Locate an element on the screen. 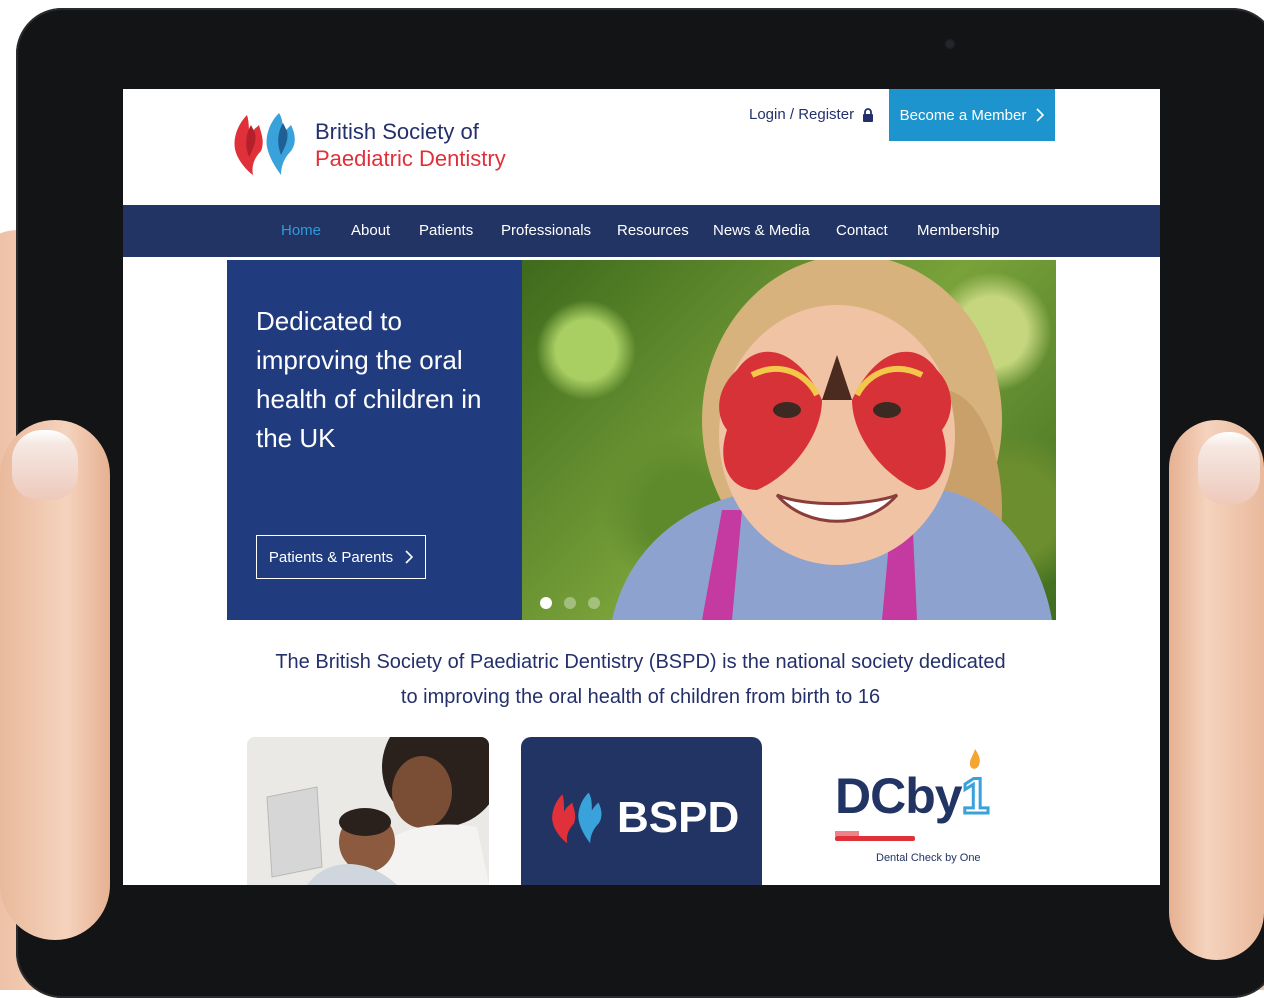 The image size is (1264, 998). nav-item-membership: Membership is located at coordinates (958, 230).